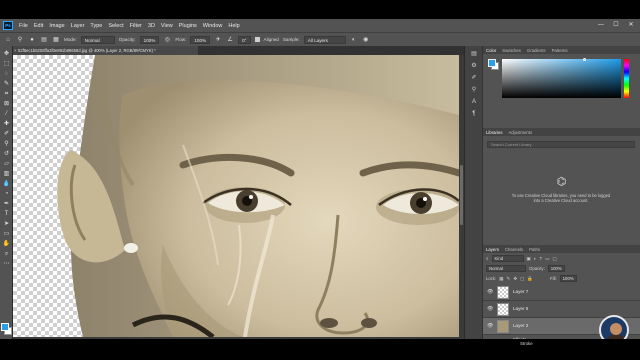  I want to click on menu-3d: 3D, so click(151, 26).